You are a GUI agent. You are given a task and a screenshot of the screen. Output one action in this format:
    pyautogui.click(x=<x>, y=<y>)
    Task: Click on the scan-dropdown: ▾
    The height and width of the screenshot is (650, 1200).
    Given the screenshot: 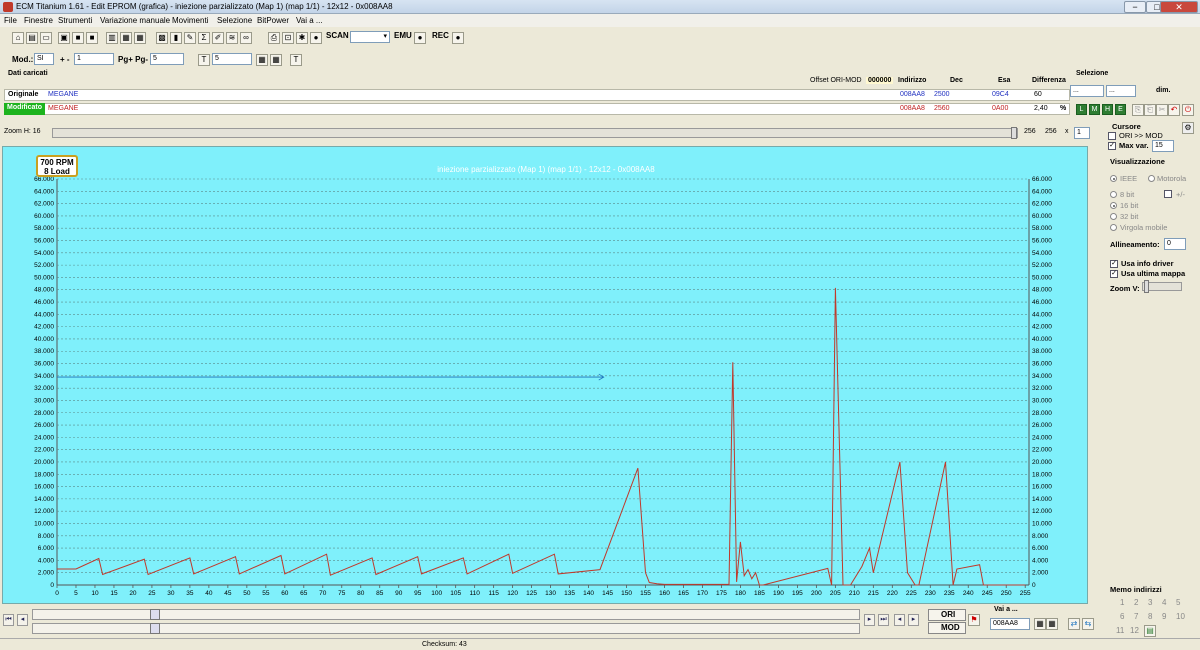 What is the action you would take?
    pyautogui.click(x=370, y=37)
    